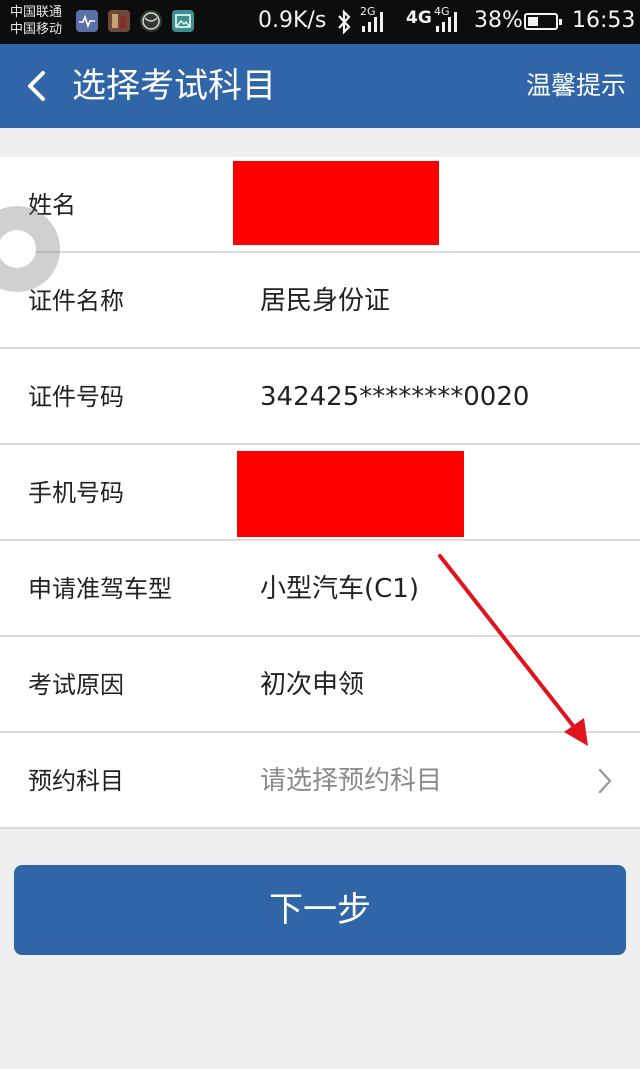 Image resolution: width=640 pixels, height=1069 pixels. What do you see at coordinates (395, 397) in the screenshot?
I see `id-number-value: 342425********0020` at bounding box center [395, 397].